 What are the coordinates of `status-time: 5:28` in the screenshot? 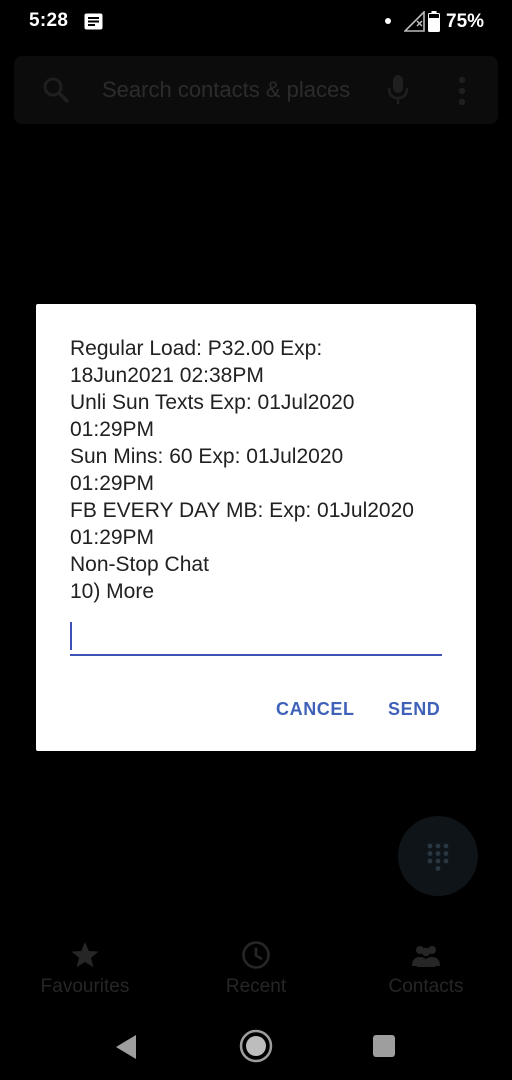 It's located at (49, 20).